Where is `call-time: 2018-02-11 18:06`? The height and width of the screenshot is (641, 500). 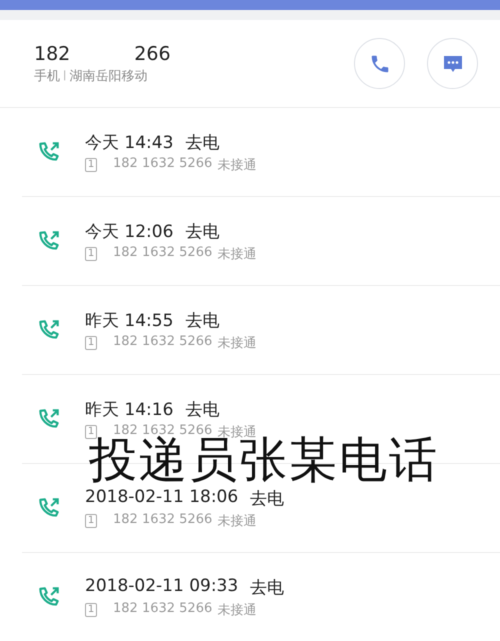
call-time: 2018-02-11 18:06 is located at coordinates (161, 497).